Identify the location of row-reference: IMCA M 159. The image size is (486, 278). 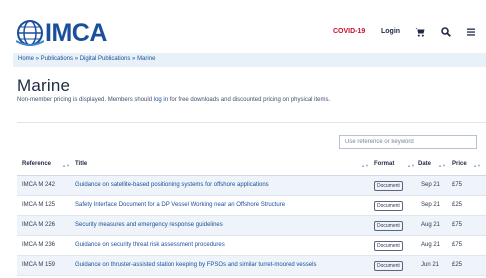
(39, 265).